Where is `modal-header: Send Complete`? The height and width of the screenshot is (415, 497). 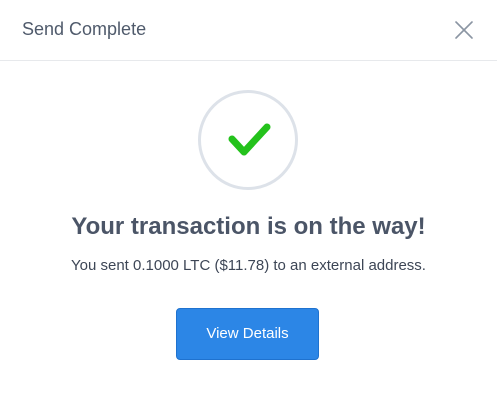 modal-header: Send Complete is located at coordinates (248, 30).